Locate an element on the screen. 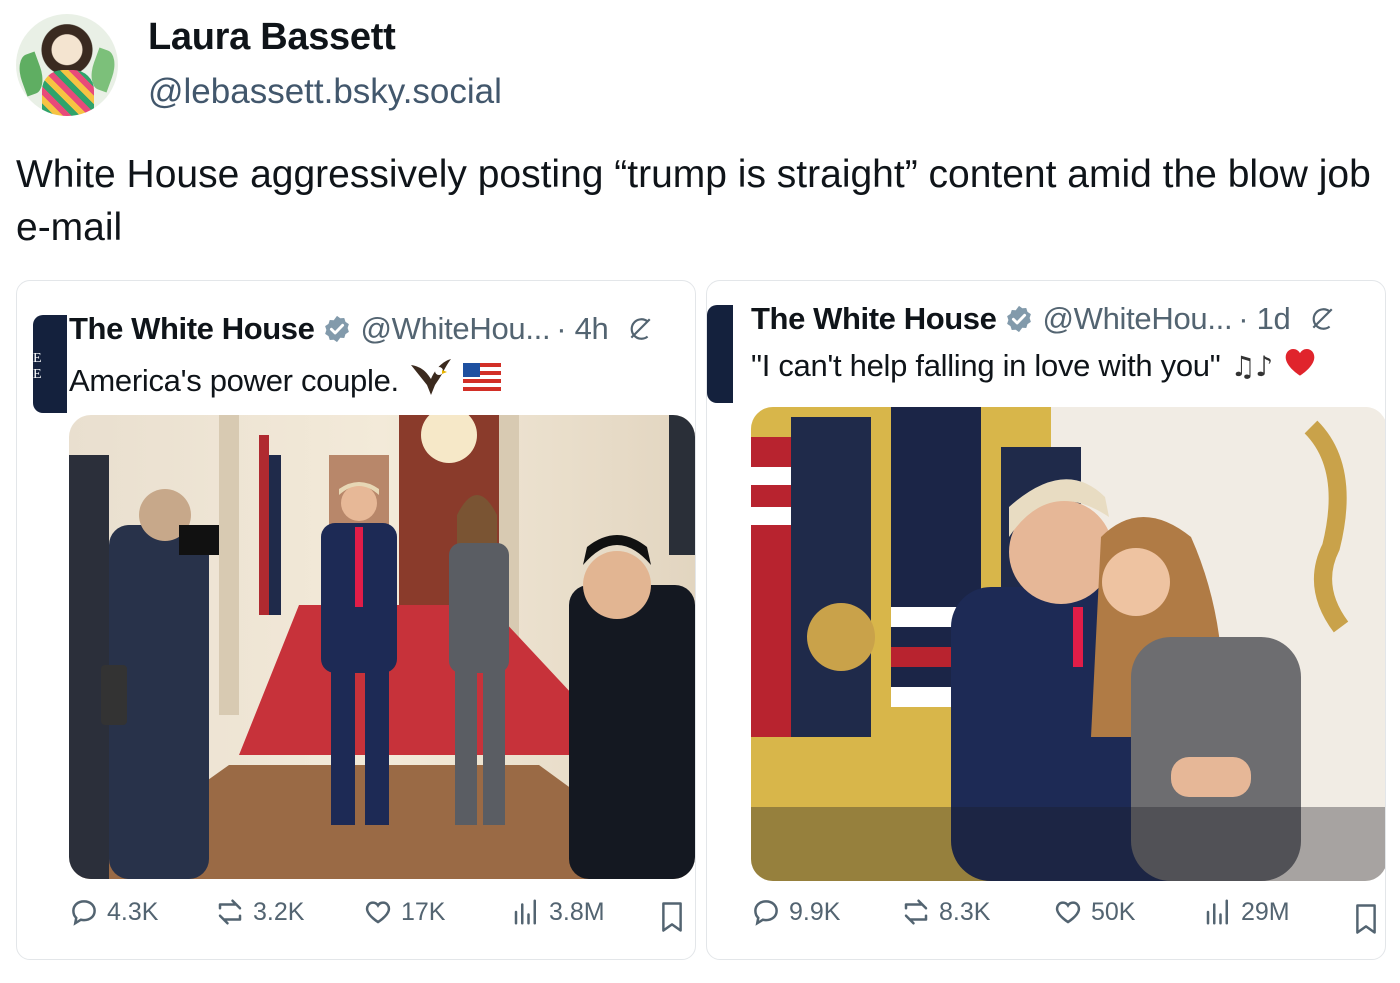 The height and width of the screenshot is (983, 1400). like-count: 17K is located at coordinates (423, 911).